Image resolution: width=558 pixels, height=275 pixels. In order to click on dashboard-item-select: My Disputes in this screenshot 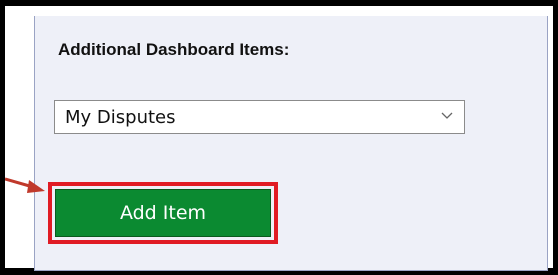, I will do `click(259, 117)`.